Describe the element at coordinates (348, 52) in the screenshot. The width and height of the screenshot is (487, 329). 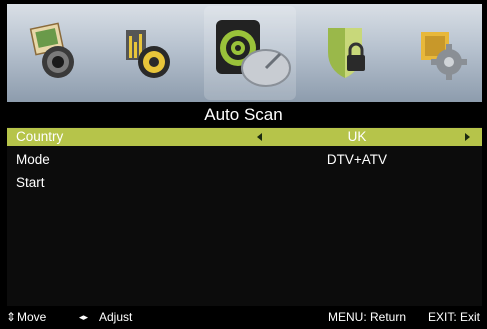
I see `lock-icon` at that location.